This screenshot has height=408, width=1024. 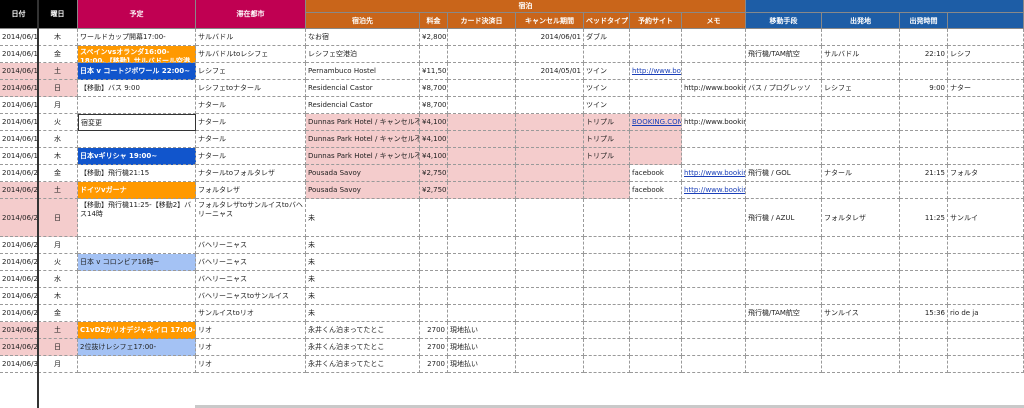 I want to click on cell-fee-row16, so click(x=434, y=313).